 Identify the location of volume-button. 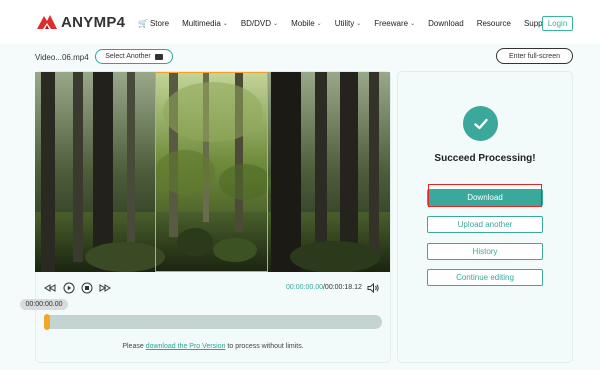
(373, 287).